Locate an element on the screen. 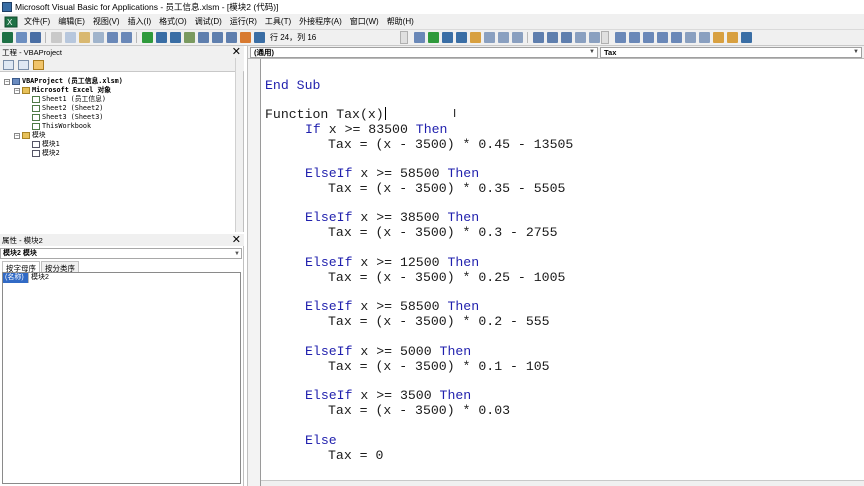 The width and height of the screenshot is (864, 486). code-horizontal-scrollbar is located at coordinates (562, 483).